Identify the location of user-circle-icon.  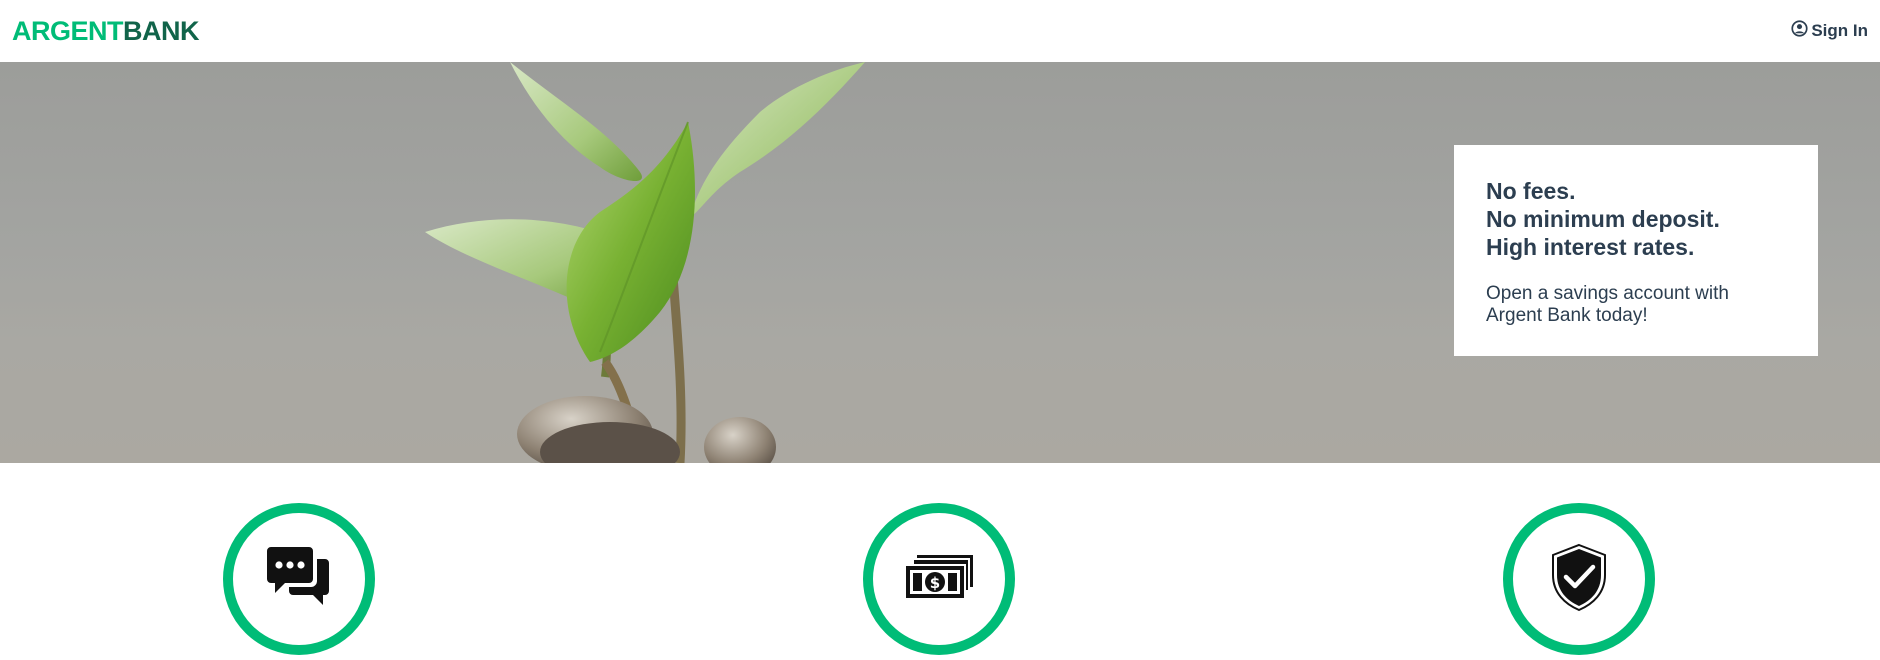
(1799, 31).